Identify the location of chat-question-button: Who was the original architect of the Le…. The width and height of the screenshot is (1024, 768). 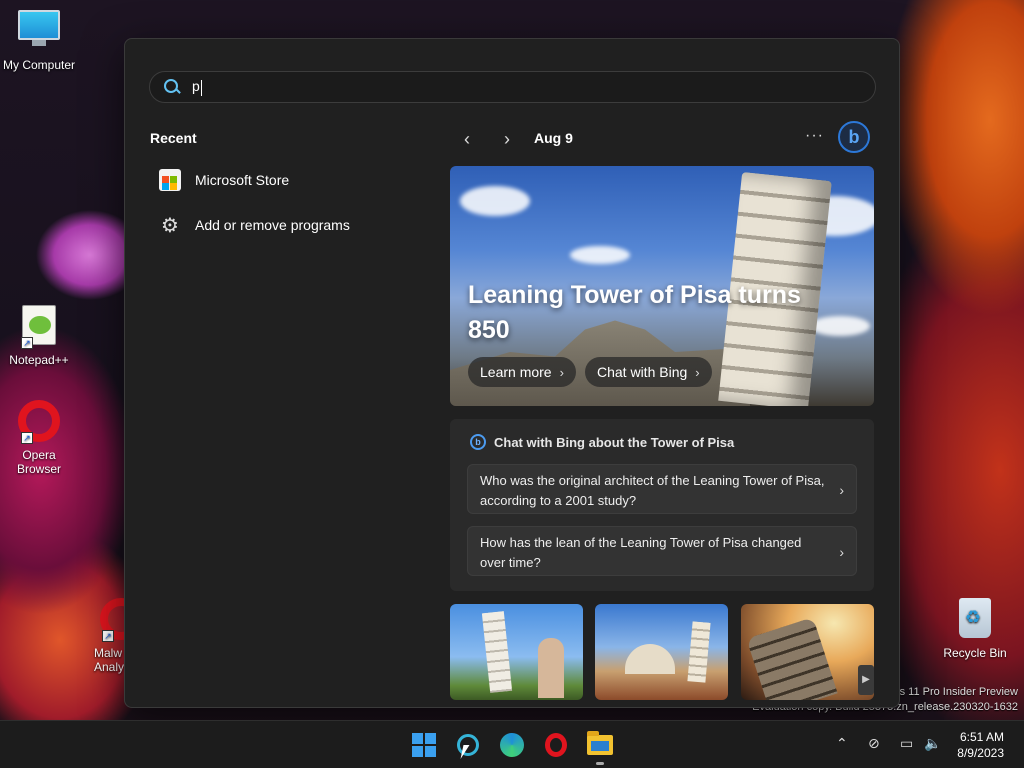
(662, 489).